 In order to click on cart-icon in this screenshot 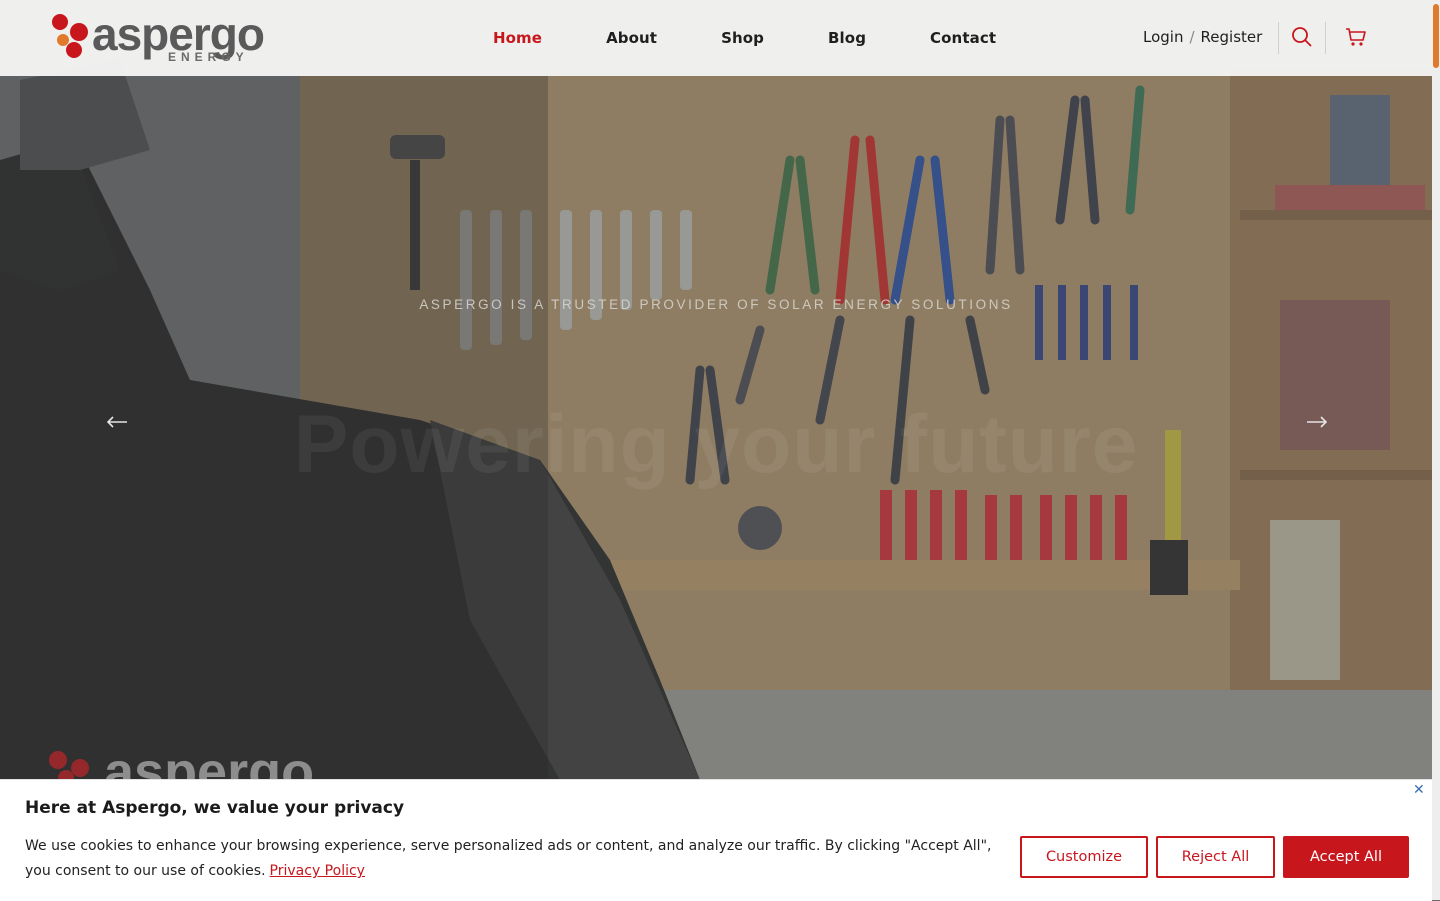, I will do `click(1356, 37)`.